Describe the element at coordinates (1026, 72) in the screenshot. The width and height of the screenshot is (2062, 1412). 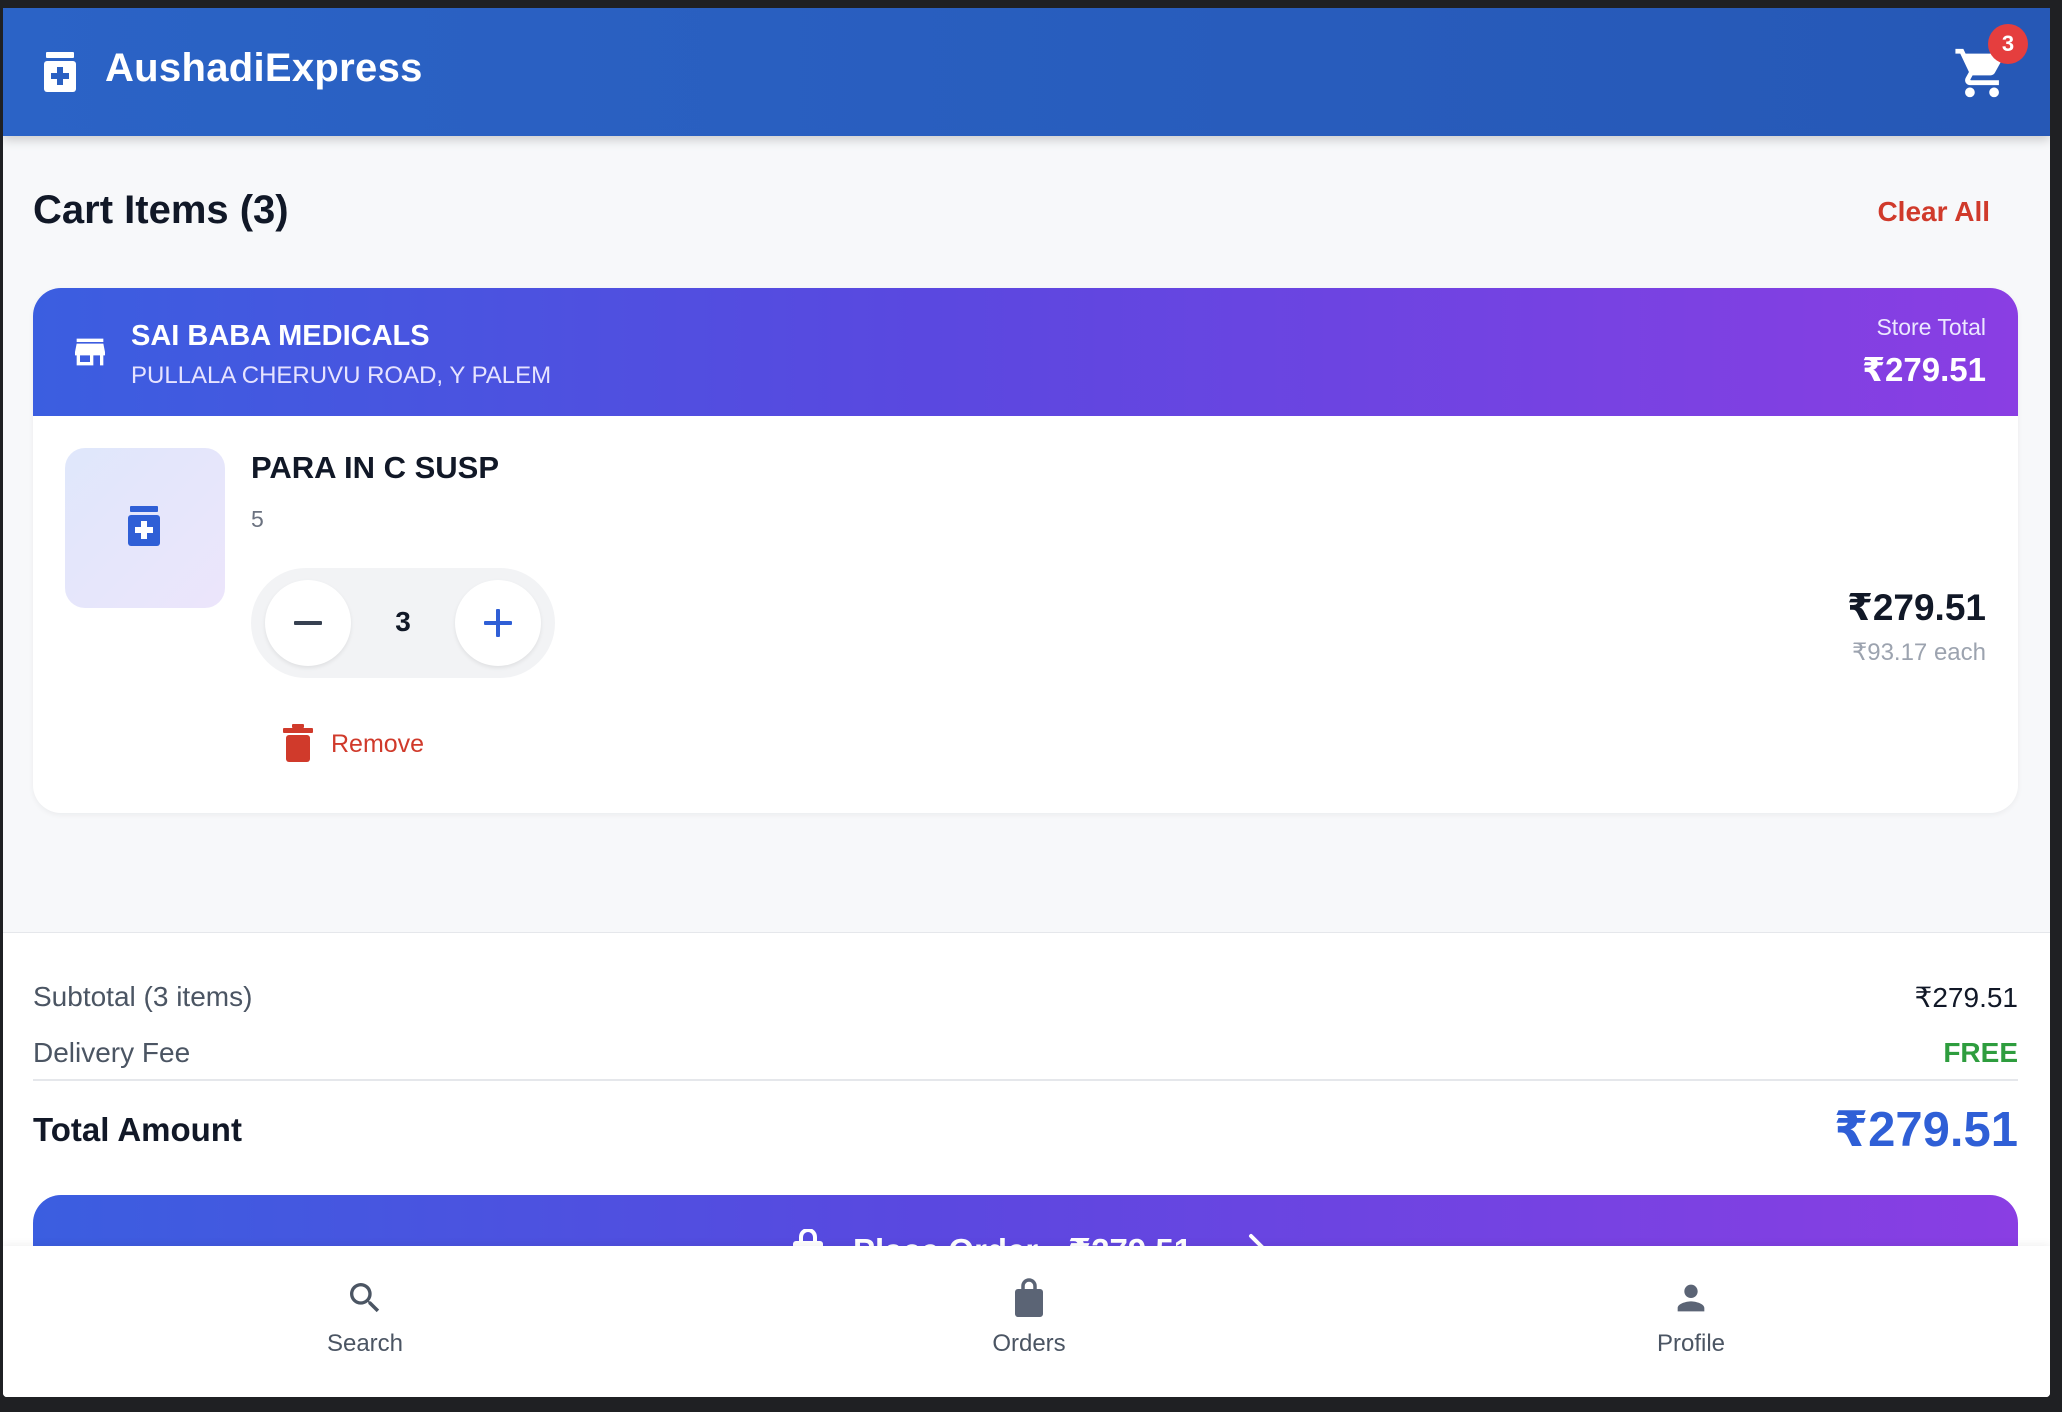
I see `app-header: AushadiExpress 3` at that location.